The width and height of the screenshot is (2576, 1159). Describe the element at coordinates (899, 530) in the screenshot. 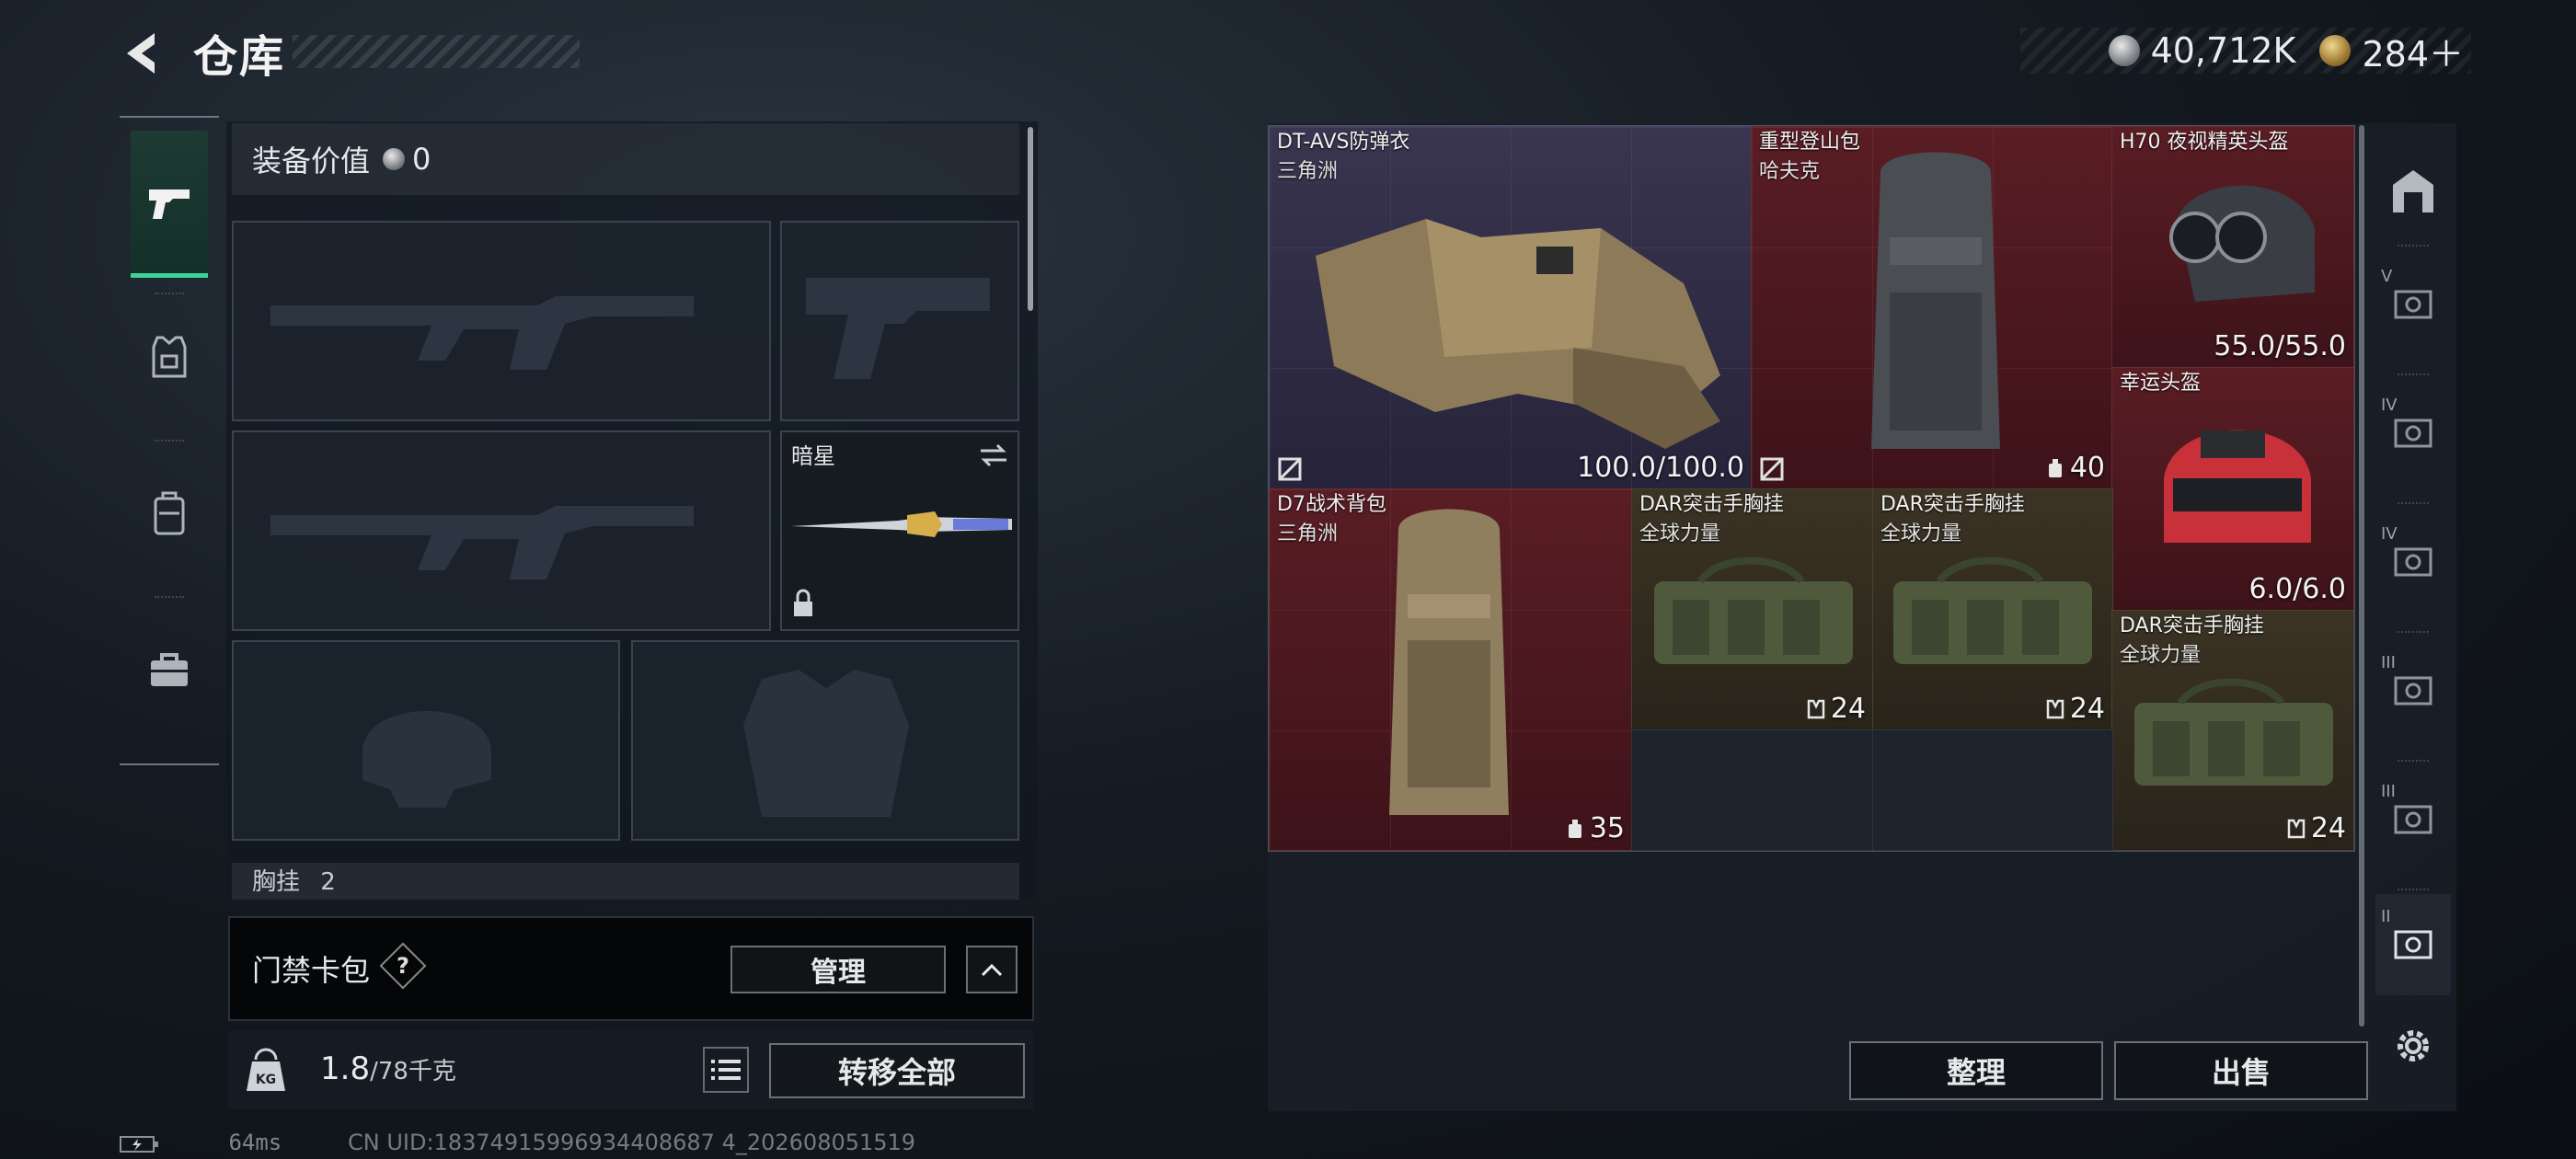

I see `melee-slot: 暗星` at that location.